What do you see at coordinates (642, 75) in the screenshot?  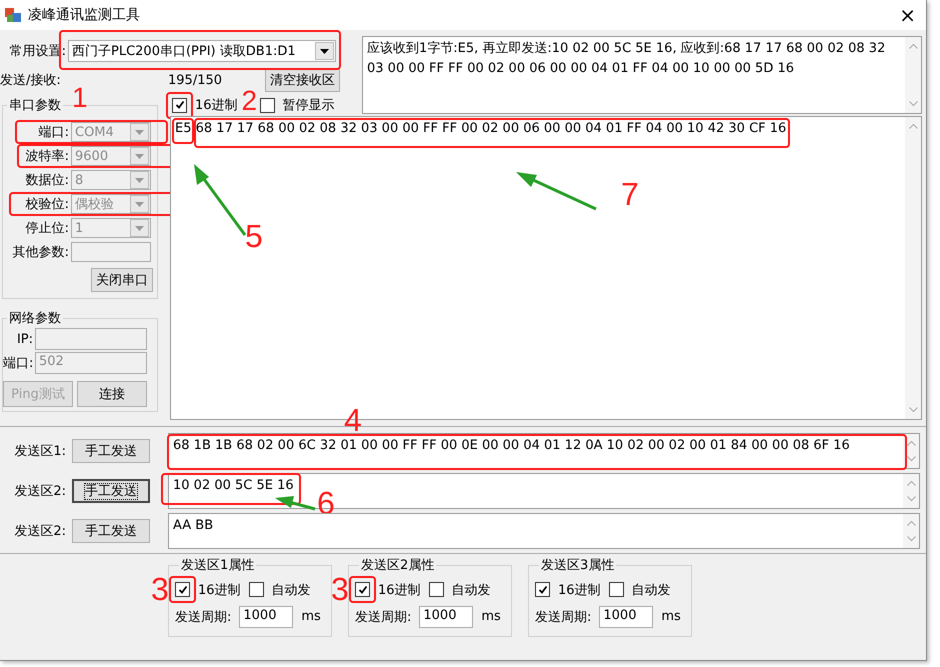 I see `hint-text-area: 应该收到1字节:E5, 再立即发送:10 02 00 5C 5E 16, 应收到:68 17 17 68 00 02 08 32 03 00 00 FF FF 00 02 00 06 00 00 04 01 FF 04 00 10 00 00 5D 16` at bounding box center [642, 75].